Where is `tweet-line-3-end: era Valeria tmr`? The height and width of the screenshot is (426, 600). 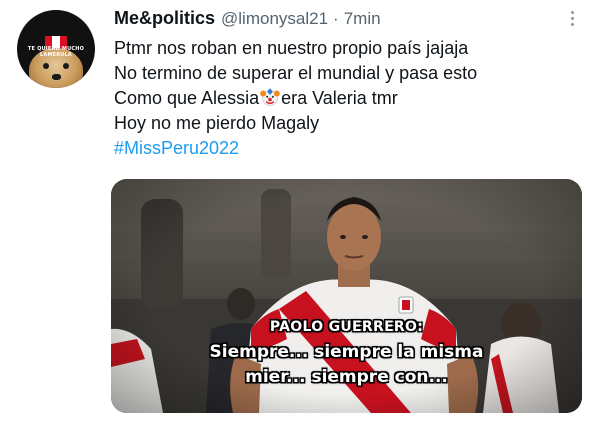 tweet-line-3-end: era Valeria tmr is located at coordinates (339, 98).